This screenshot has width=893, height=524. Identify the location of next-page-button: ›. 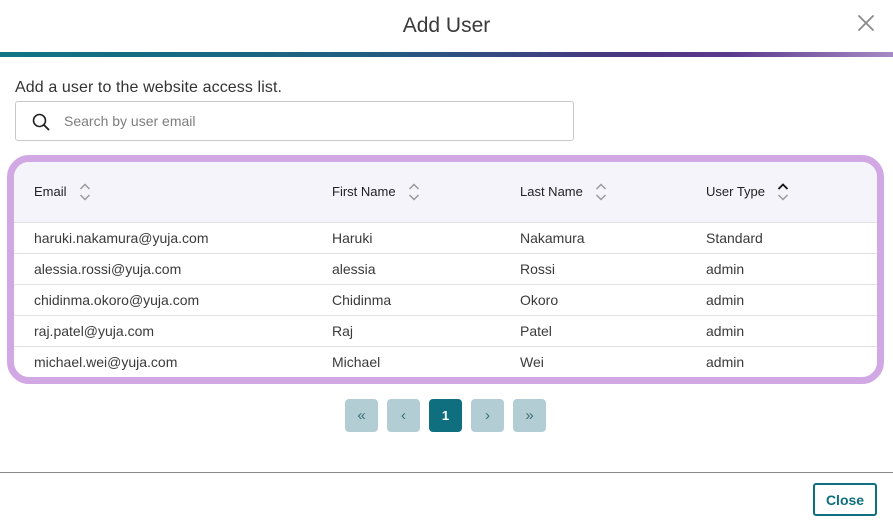
(487, 415).